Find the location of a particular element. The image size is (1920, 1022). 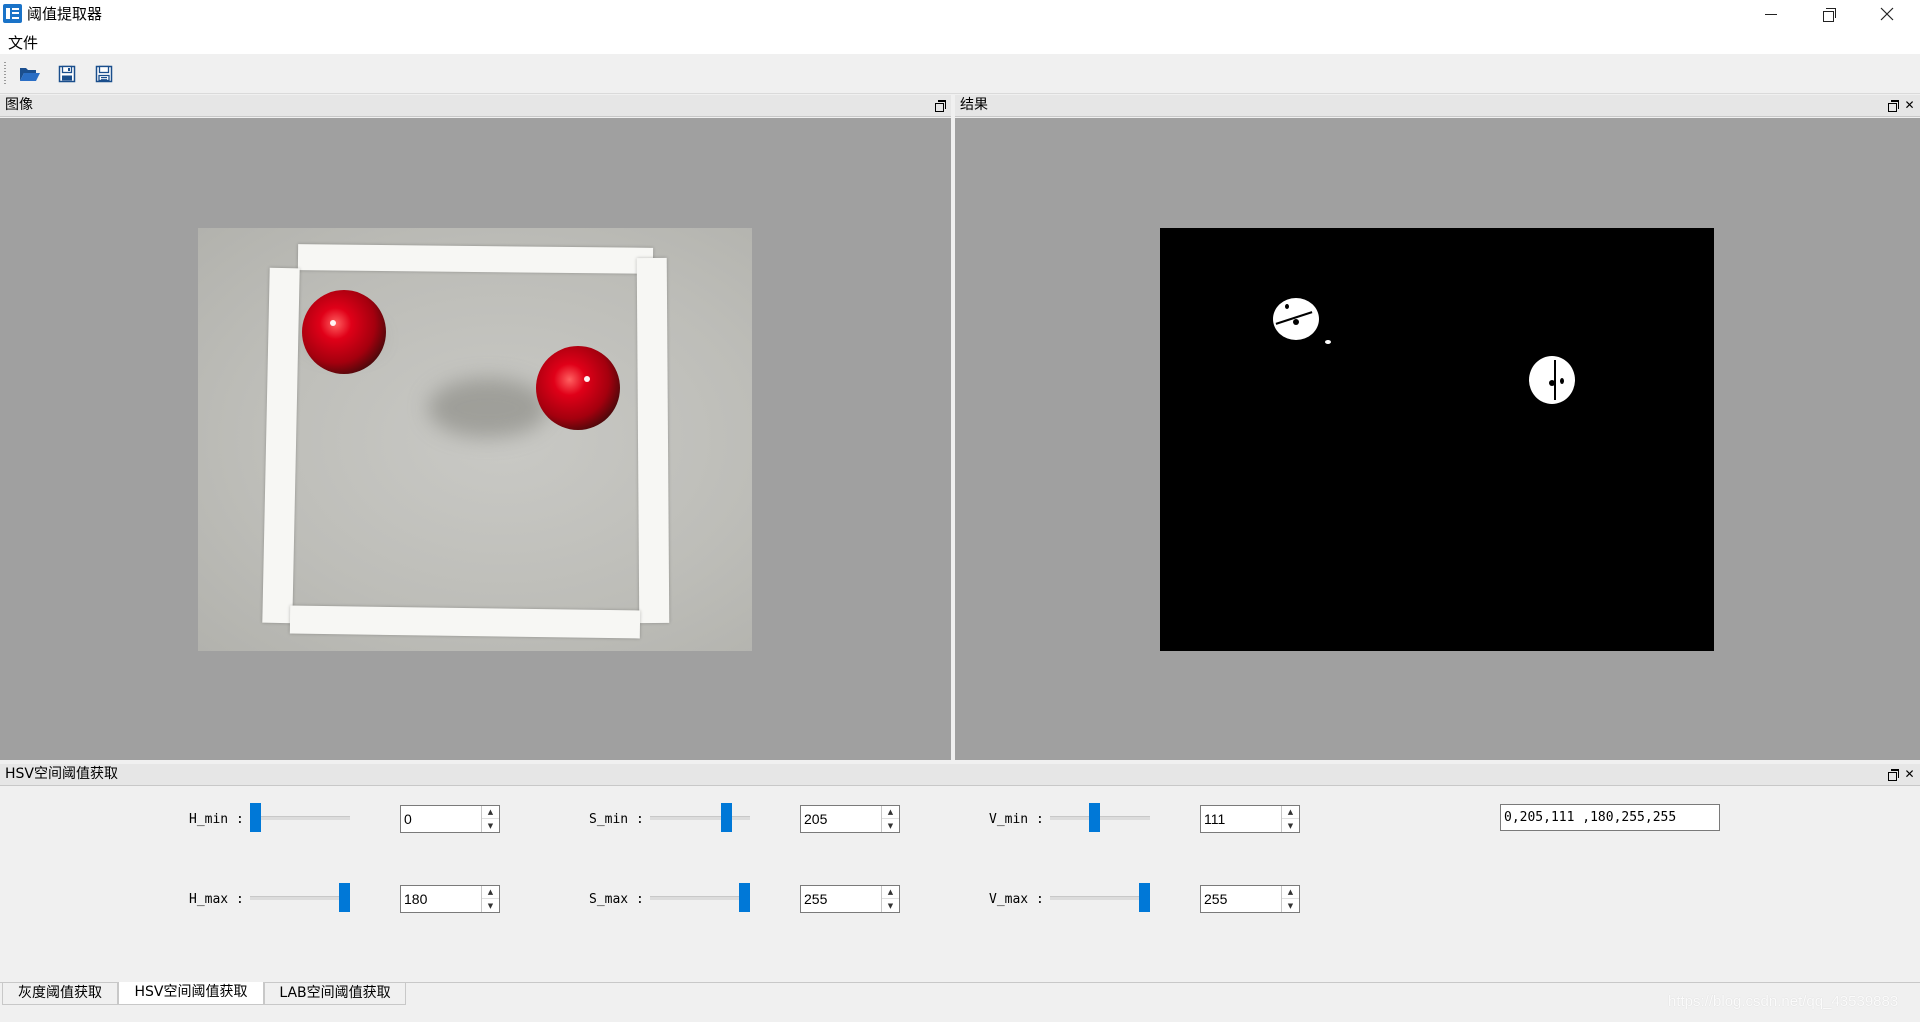

red-ball is located at coordinates (578, 388).